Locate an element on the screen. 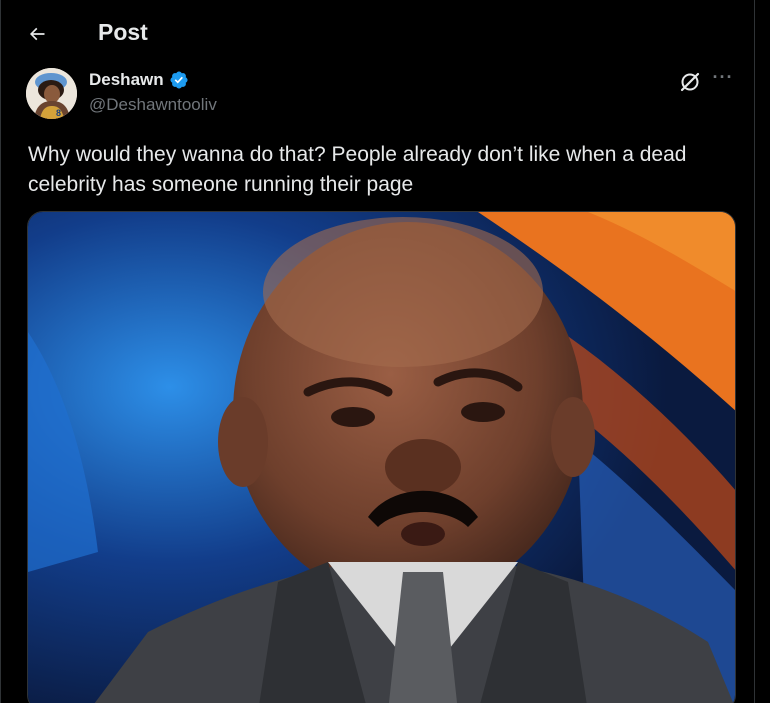 This screenshot has width=770, height=703. verified-badge-icon is located at coordinates (179, 80).